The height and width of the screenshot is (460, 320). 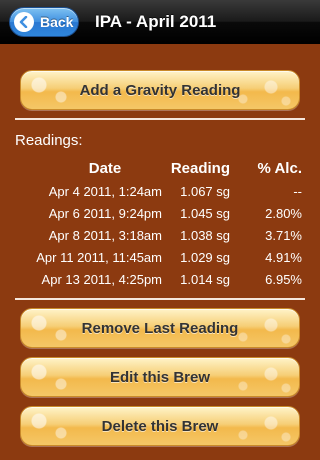 What do you see at coordinates (160, 426) in the screenshot?
I see `delete-brew-button: Delete this Brew` at bounding box center [160, 426].